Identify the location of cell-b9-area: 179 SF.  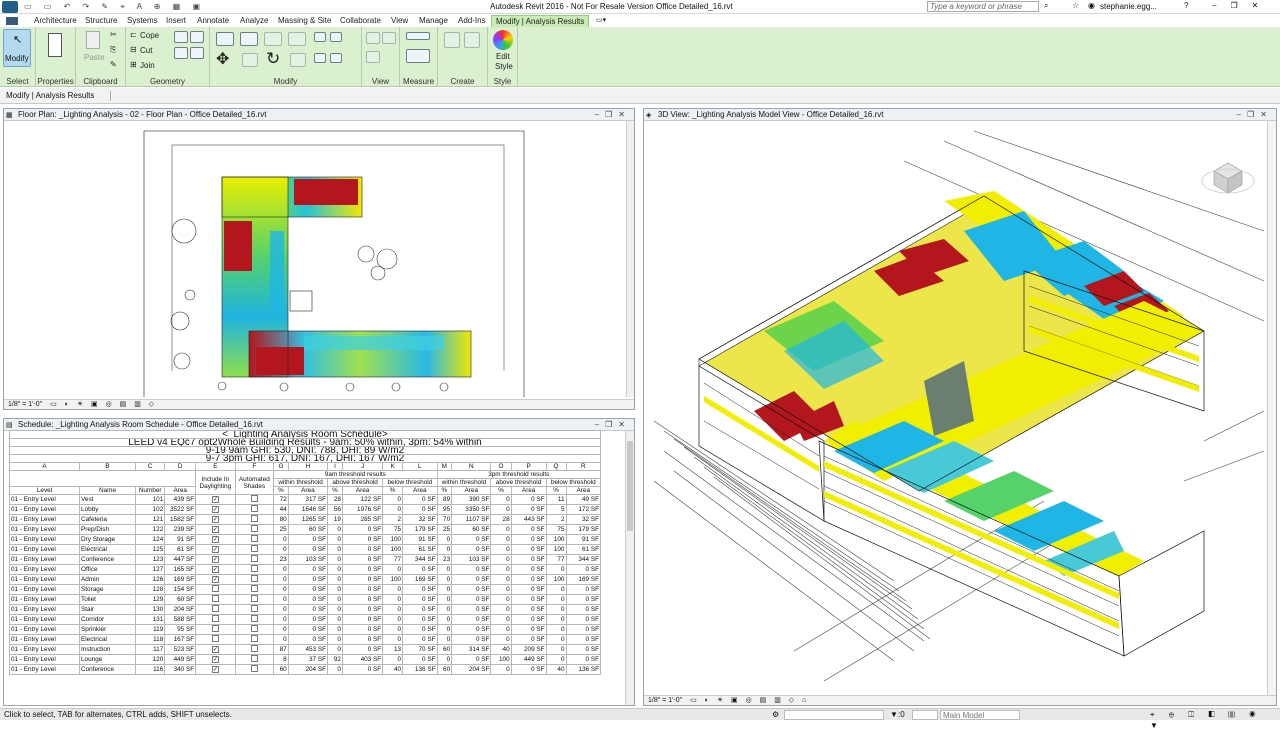
(420, 529).